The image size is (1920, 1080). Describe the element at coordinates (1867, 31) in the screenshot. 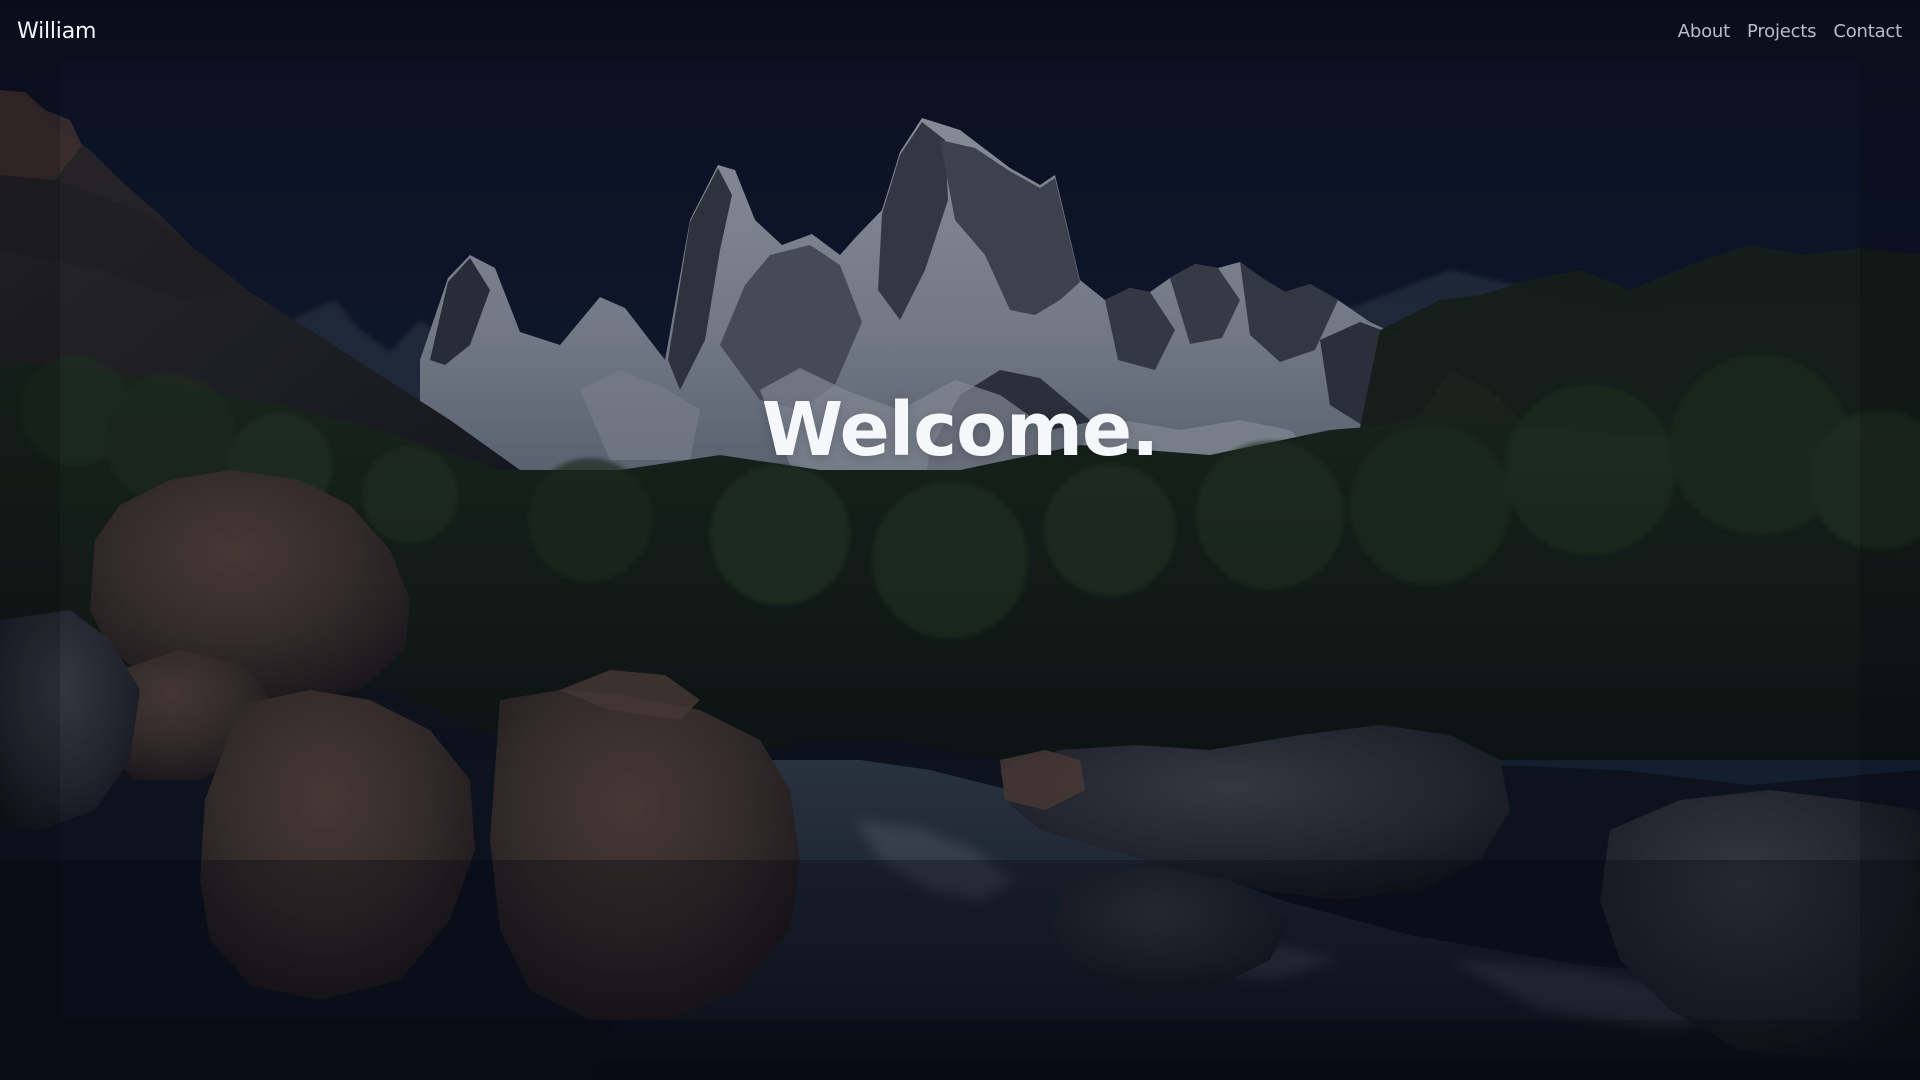

I see `nav-link-contact: Contact` at that location.